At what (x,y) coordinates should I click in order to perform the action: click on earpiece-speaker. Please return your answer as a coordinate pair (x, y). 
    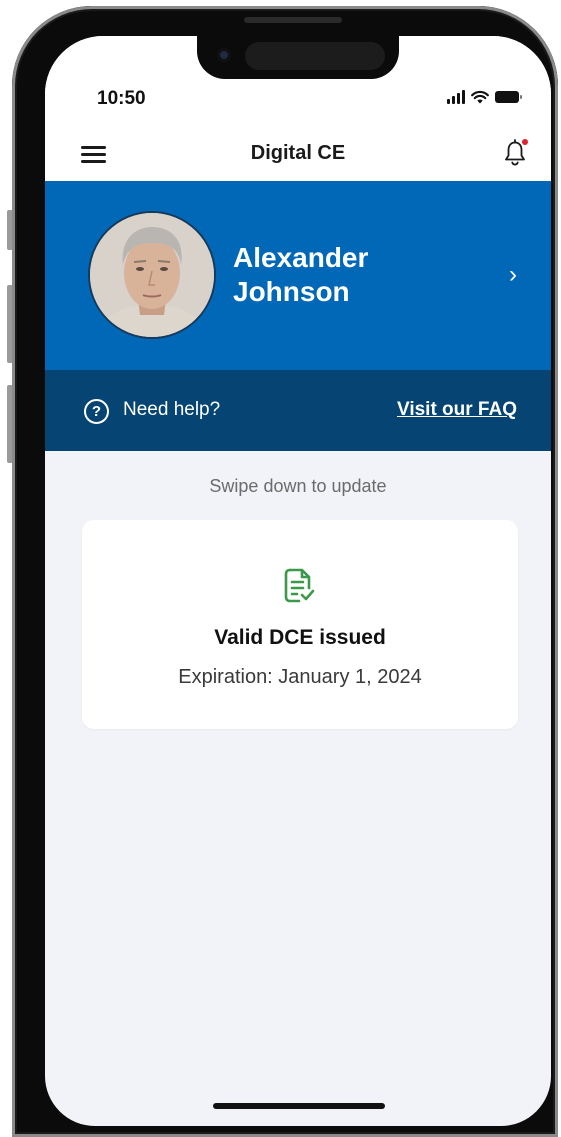
    Looking at the image, I should click on (293, 20).